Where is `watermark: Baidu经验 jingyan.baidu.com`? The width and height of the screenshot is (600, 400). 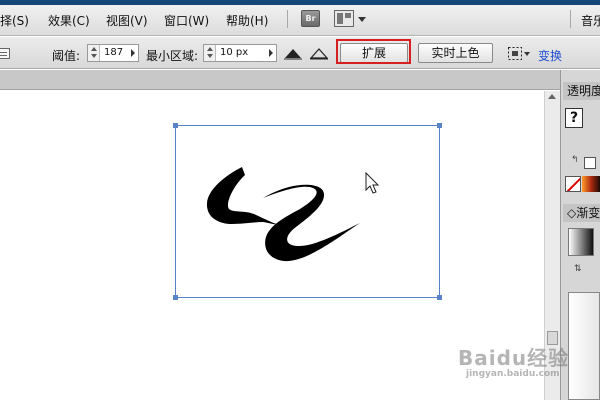 watermark: Baidu经验 jingyan.baidu.com is located at coordinates (513, 360).